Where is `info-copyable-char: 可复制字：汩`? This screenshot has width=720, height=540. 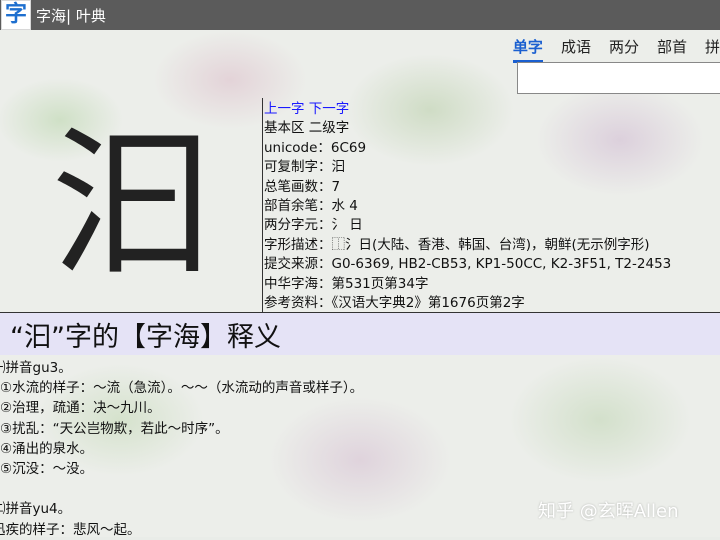 info-copyable-char: 可复制字：汩 is located at coordinates (304, 167).